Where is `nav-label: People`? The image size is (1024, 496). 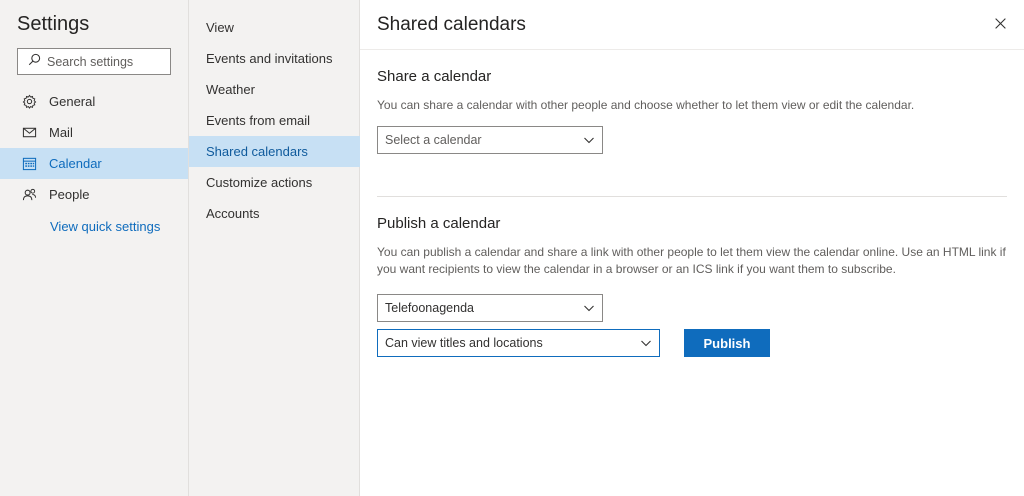
nav-label: People is located at coordinates (69, 194).